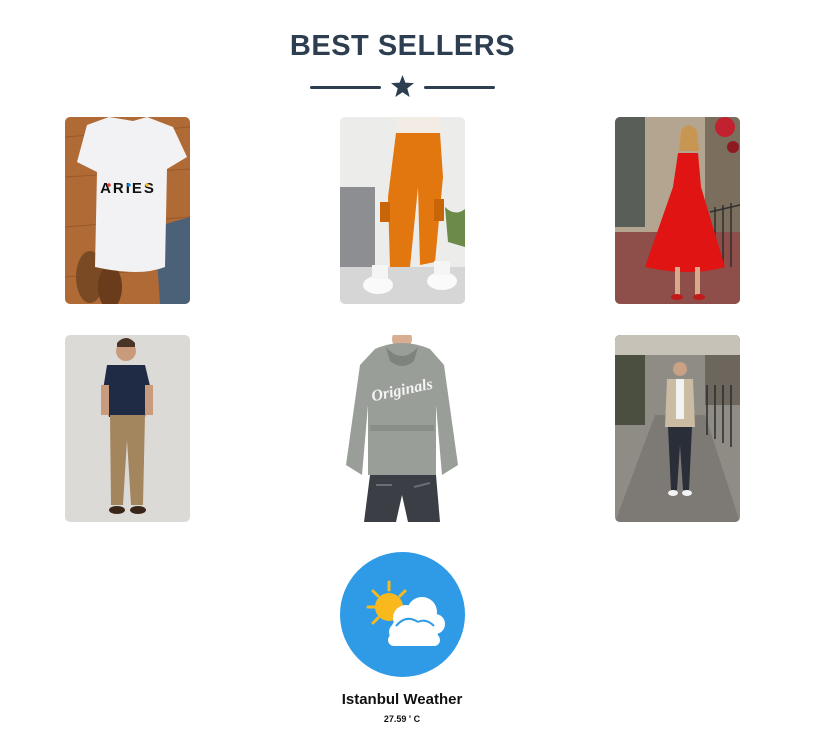 The height and width of the screenshot is (739, 824). What do you see at coordinates (459, 87) in the screenshot?
I see `divider-line-right` at bounding box center [459, 87].